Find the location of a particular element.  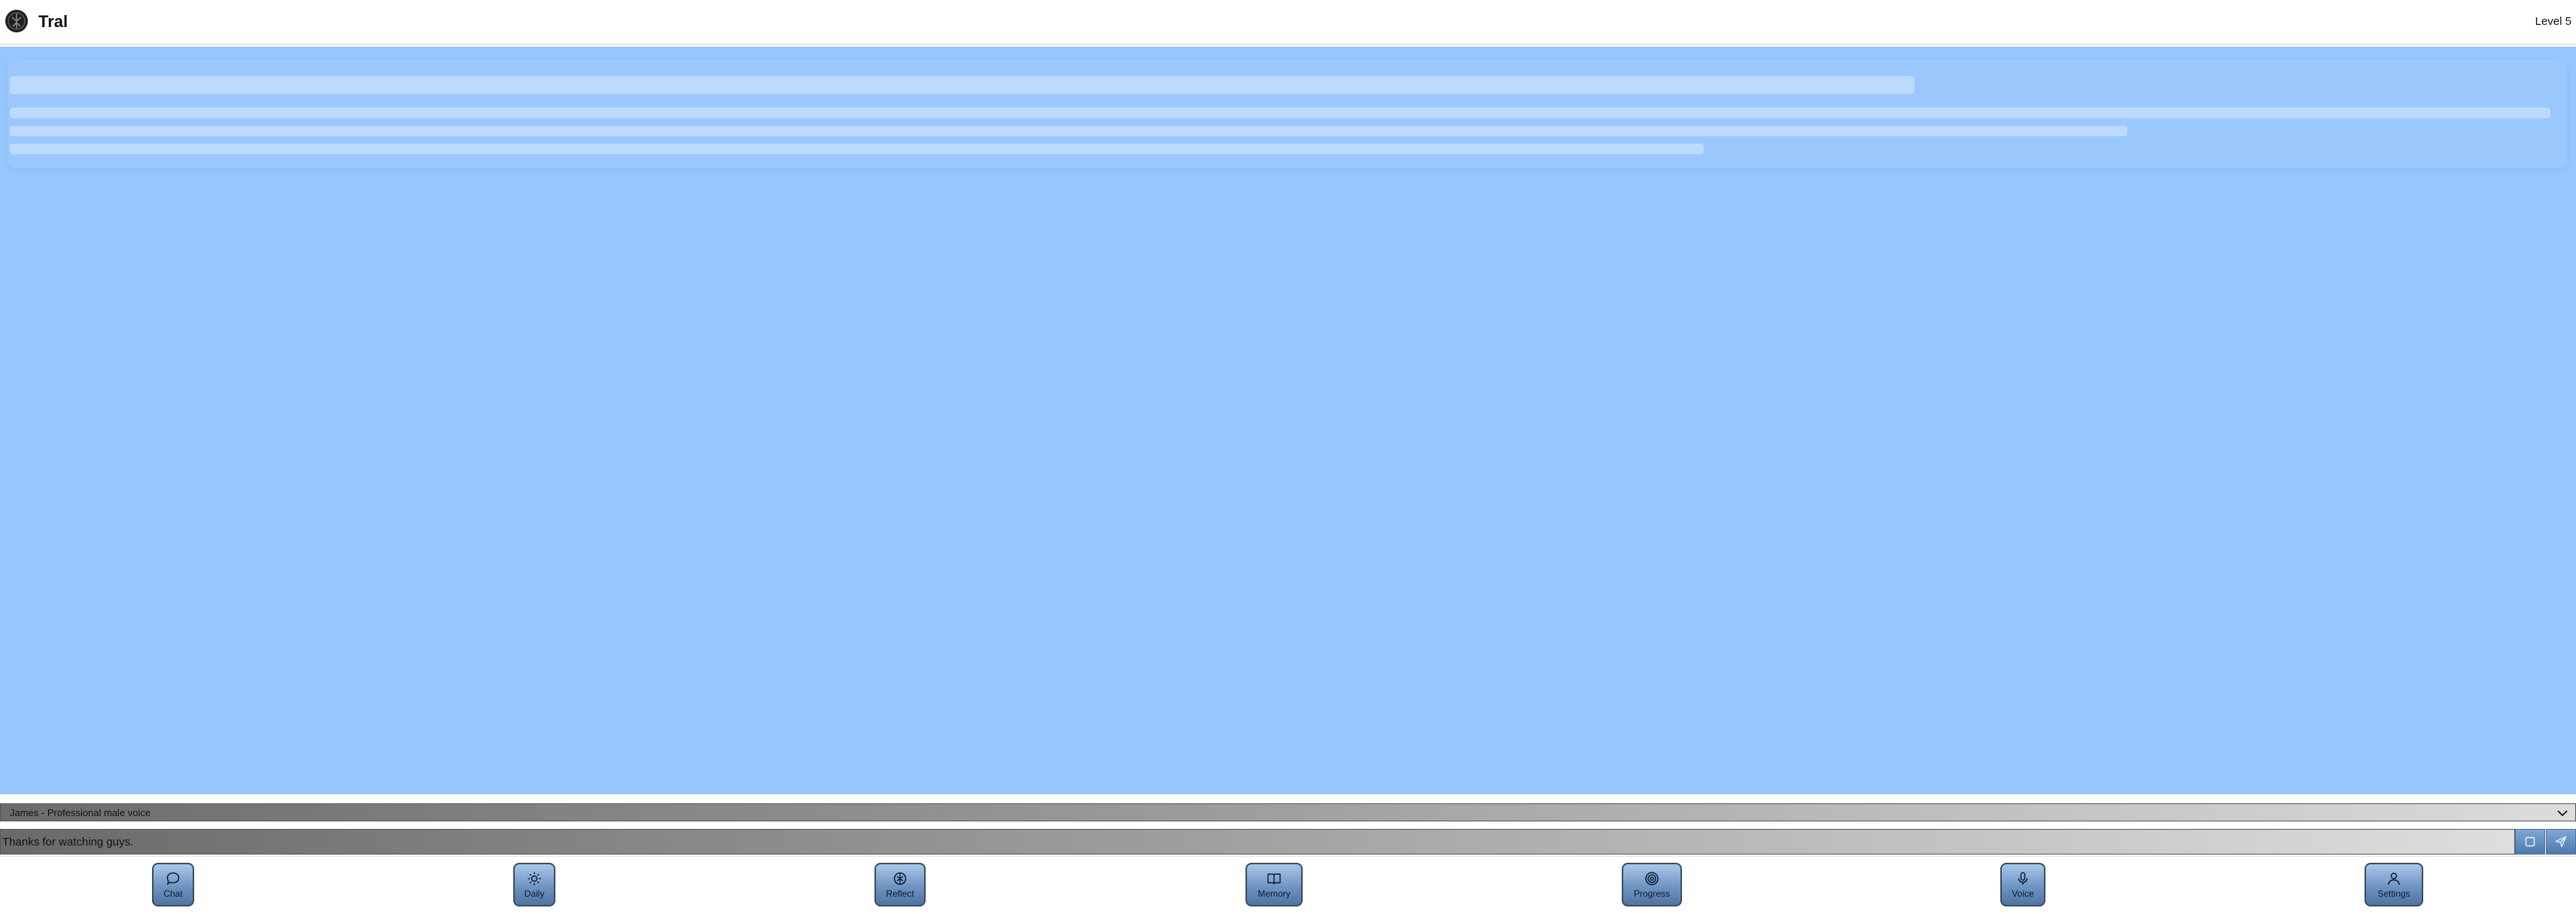

voice-select-value: James - Professional male voice is located at coordinates (80, 812).